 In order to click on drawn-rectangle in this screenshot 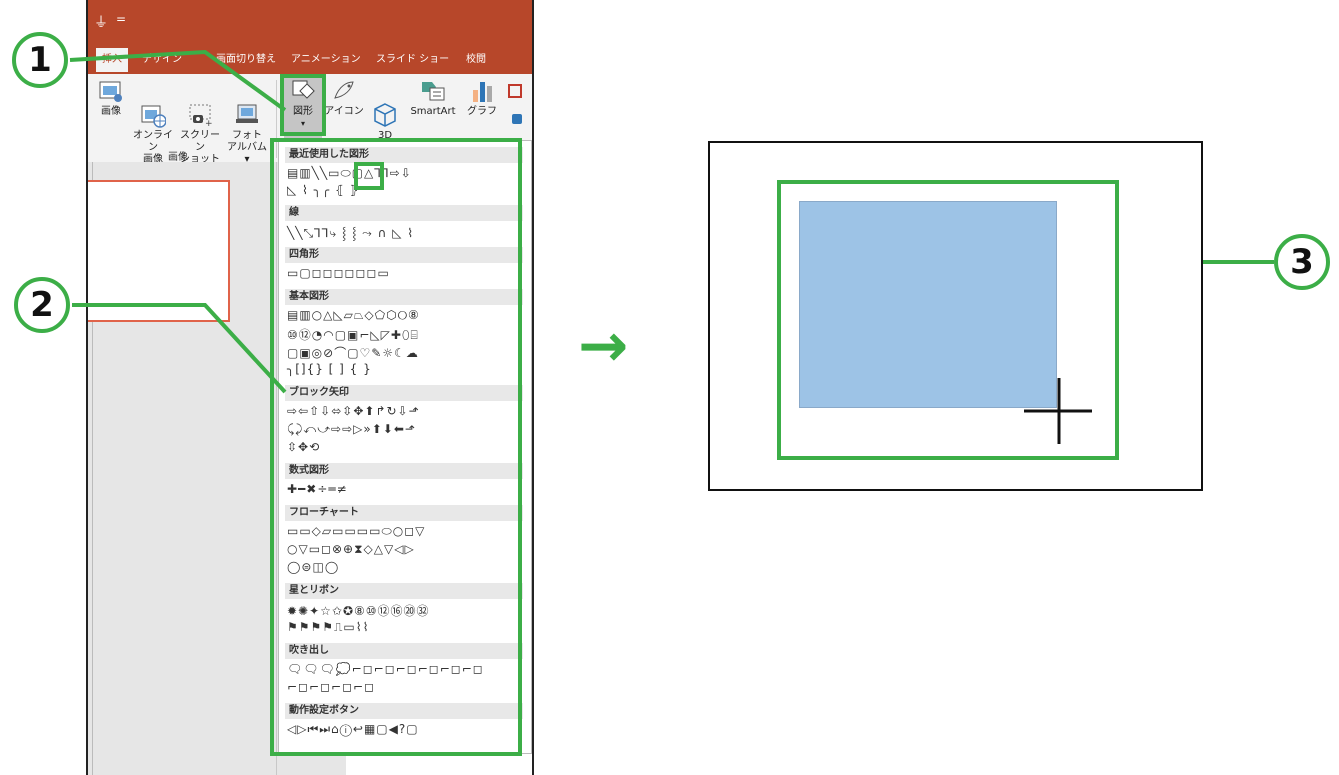, I will do `click(928, 304)`.